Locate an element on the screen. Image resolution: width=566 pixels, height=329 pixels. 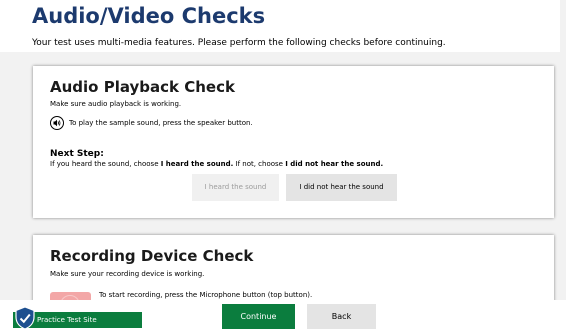
footer-bar: Practice Test Site Continue Back is located at coordinates (283, 314).